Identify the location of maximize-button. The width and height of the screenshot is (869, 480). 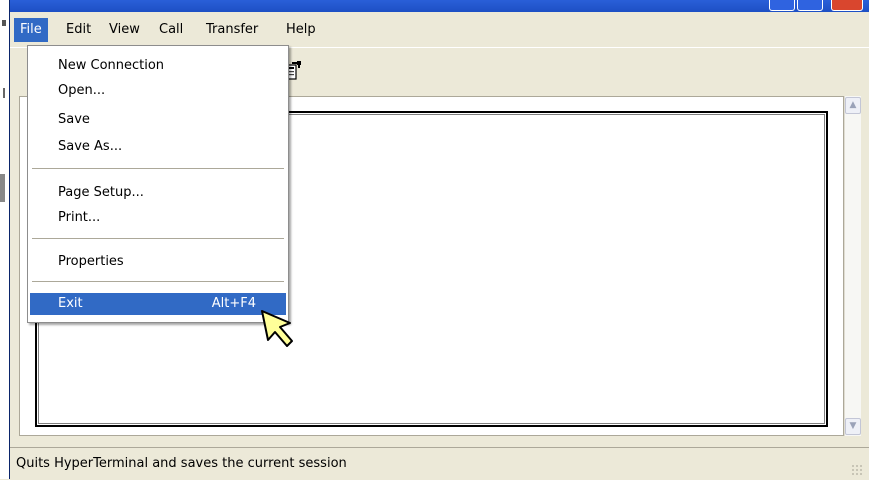
(810, 5).